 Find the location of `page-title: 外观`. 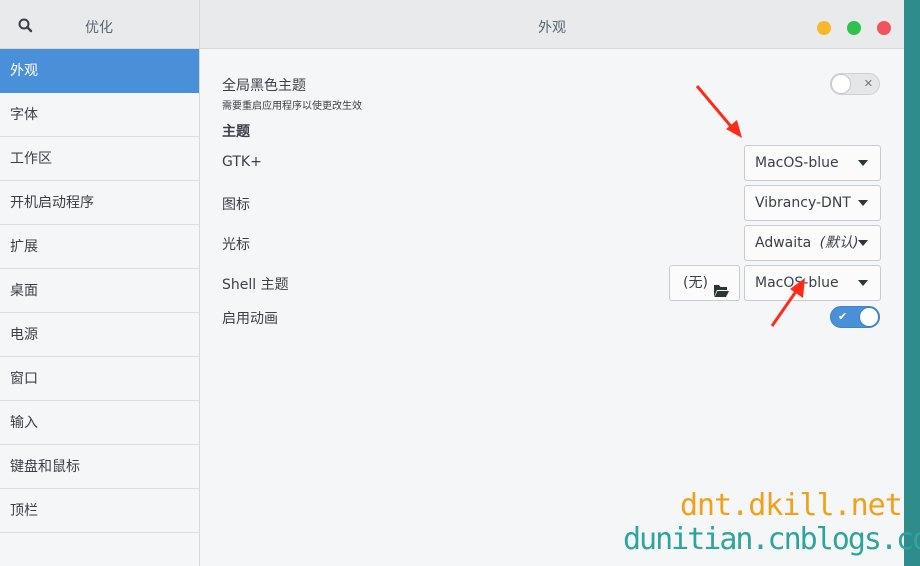

page-title: 外观 is located at coordinates (552, 28).